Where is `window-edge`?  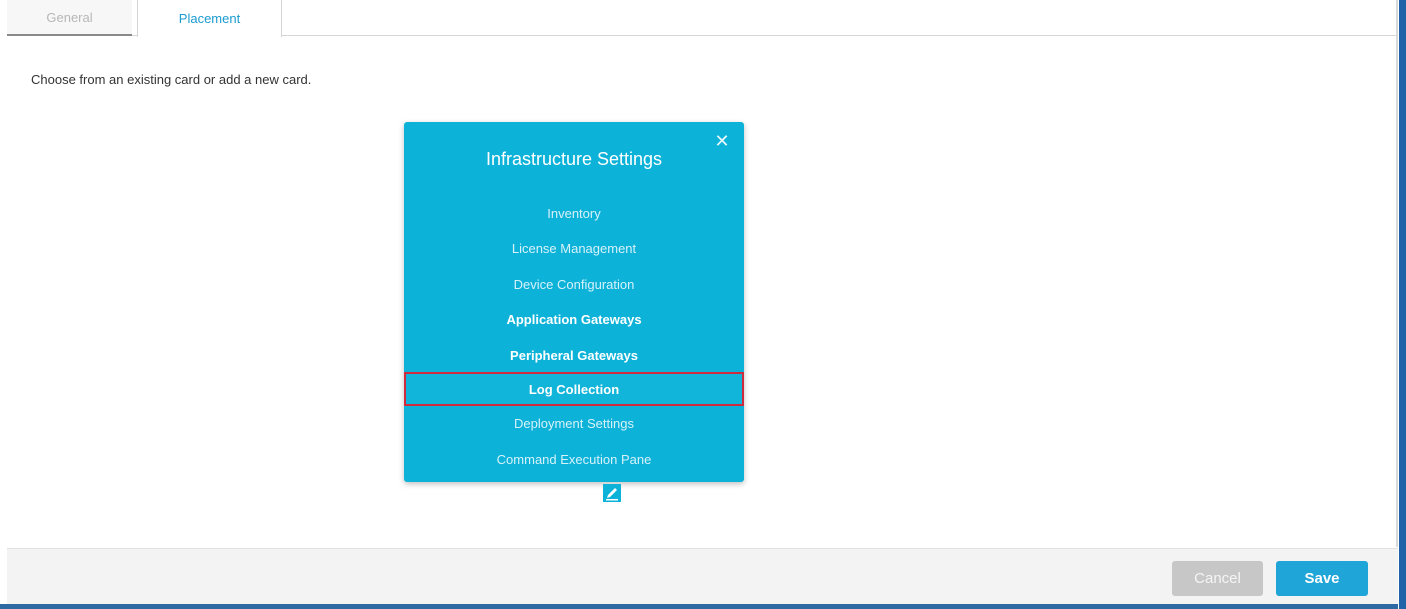
window-edge is located at coordinates (1402, 304).